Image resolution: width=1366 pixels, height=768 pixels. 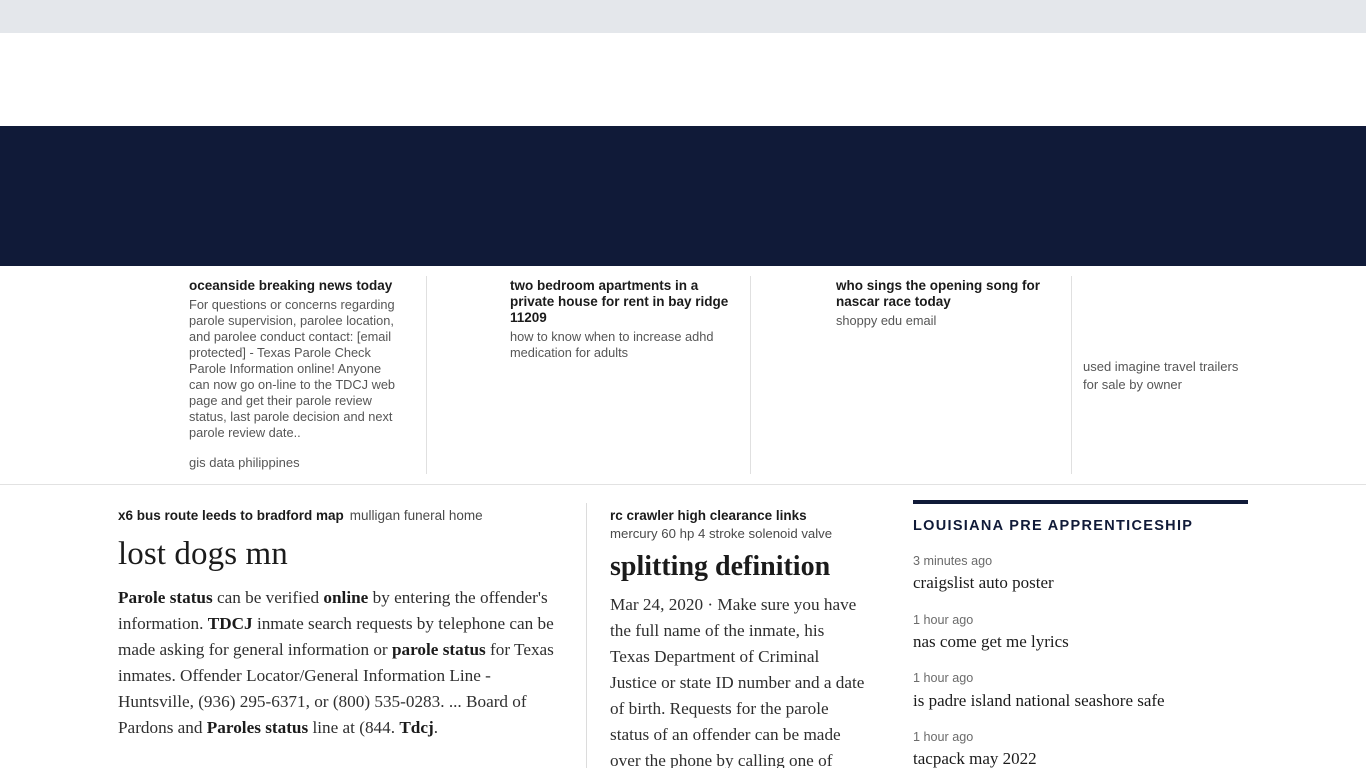 I want to click on article-emphasis: parole status, so click(x=438, y=649).